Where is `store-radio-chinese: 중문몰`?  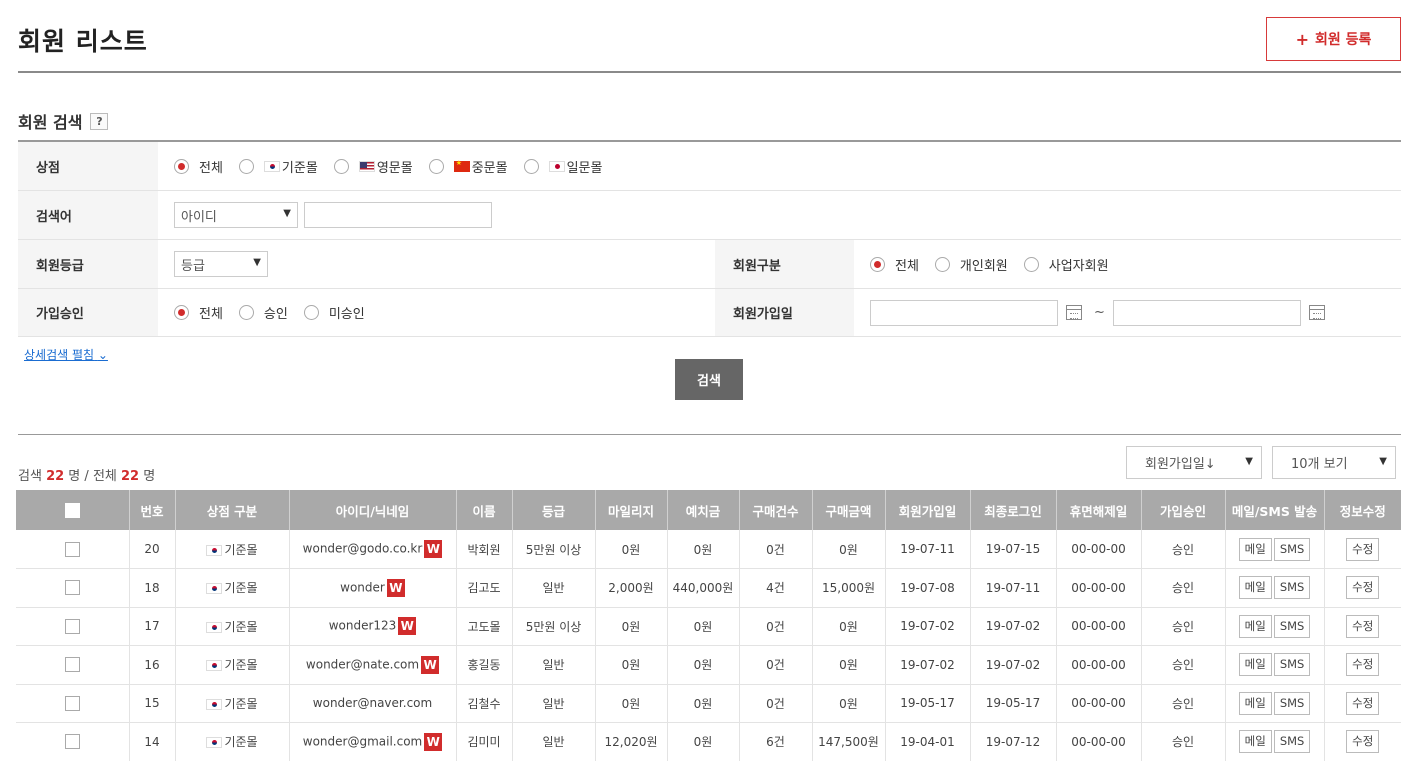
store-radio-chinese: 중문몰 is located at coordinates (468, 166).